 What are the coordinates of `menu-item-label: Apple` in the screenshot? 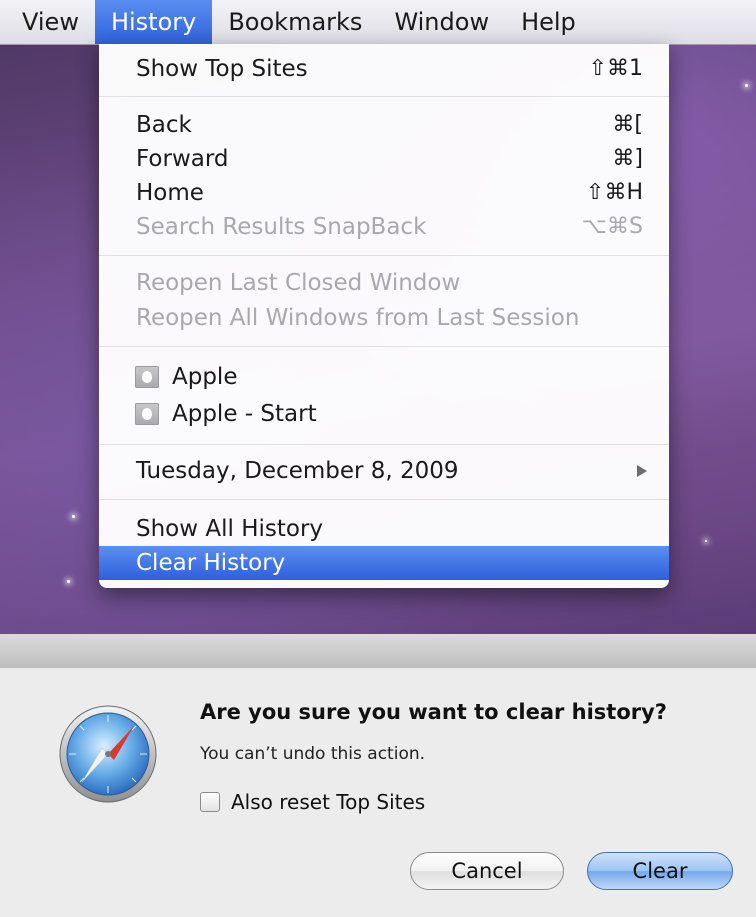 It's located at (205, 377).